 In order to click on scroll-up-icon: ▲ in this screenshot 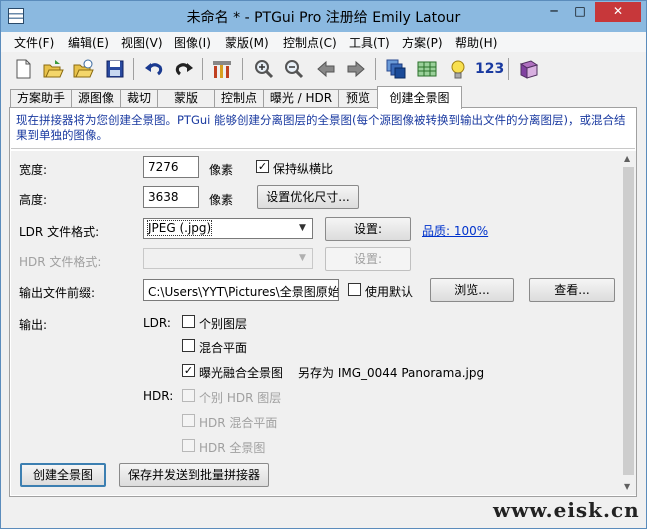, I will do `click(627, 158)`.